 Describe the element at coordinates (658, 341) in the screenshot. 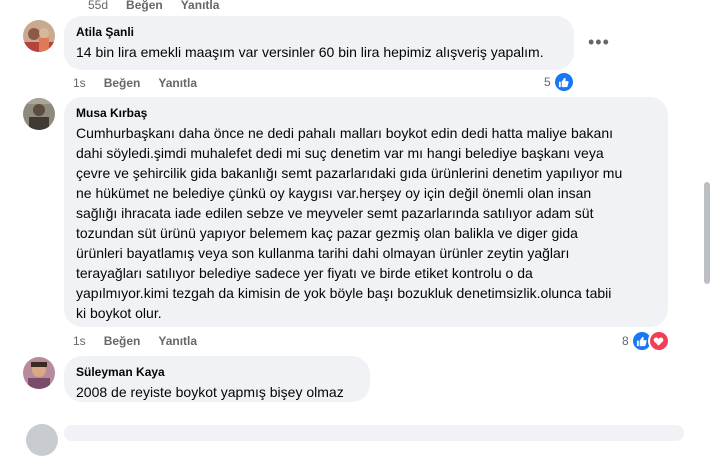

I see `love-reaction-icon` at that location.